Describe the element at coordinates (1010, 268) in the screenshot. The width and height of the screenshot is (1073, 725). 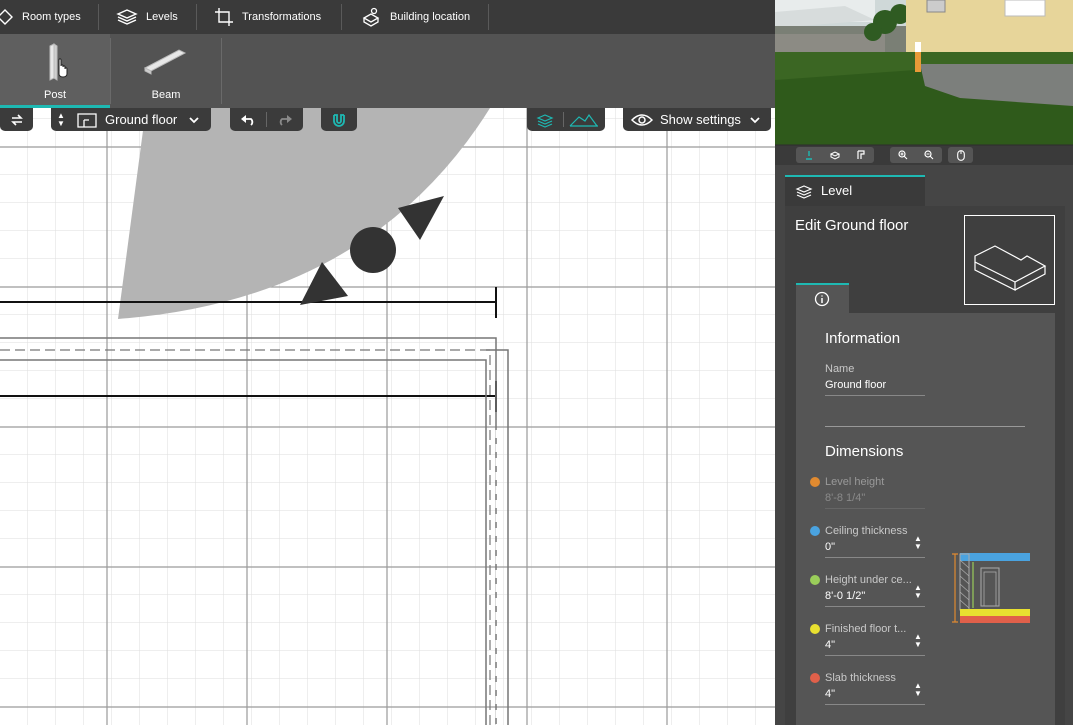
I see `level-shape-icon` at that location.